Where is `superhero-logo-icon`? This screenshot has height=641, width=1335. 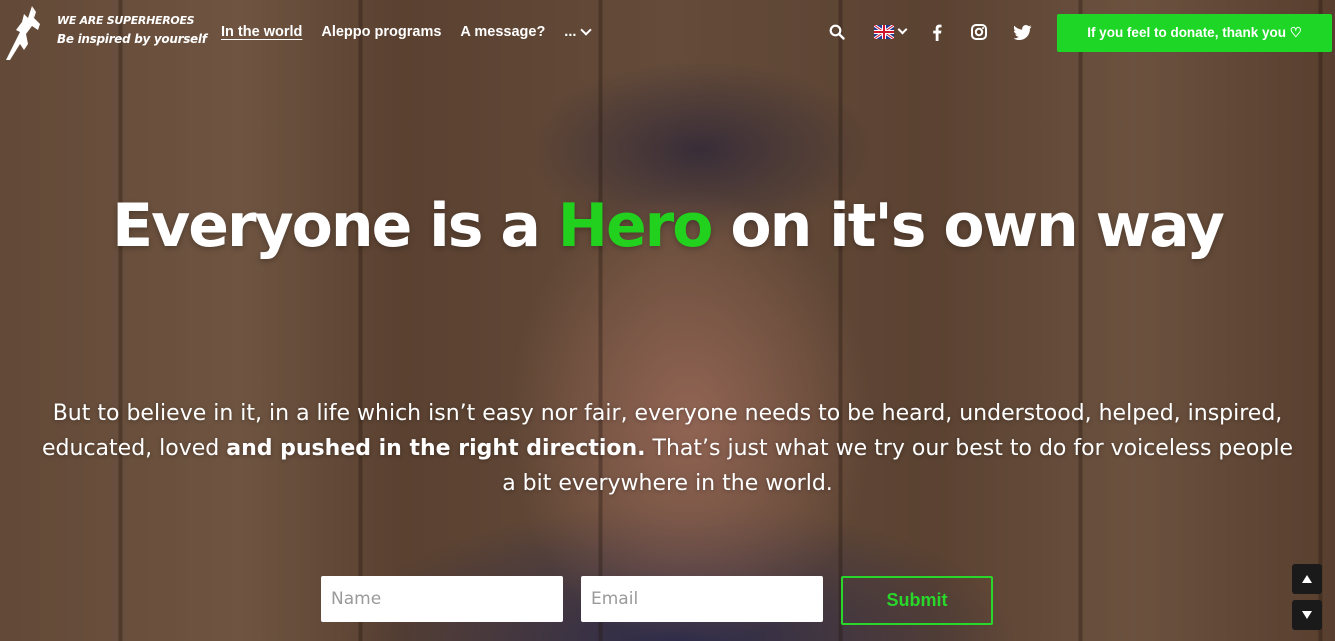 superhero-logo-icon is located at coordinates (23, 33).